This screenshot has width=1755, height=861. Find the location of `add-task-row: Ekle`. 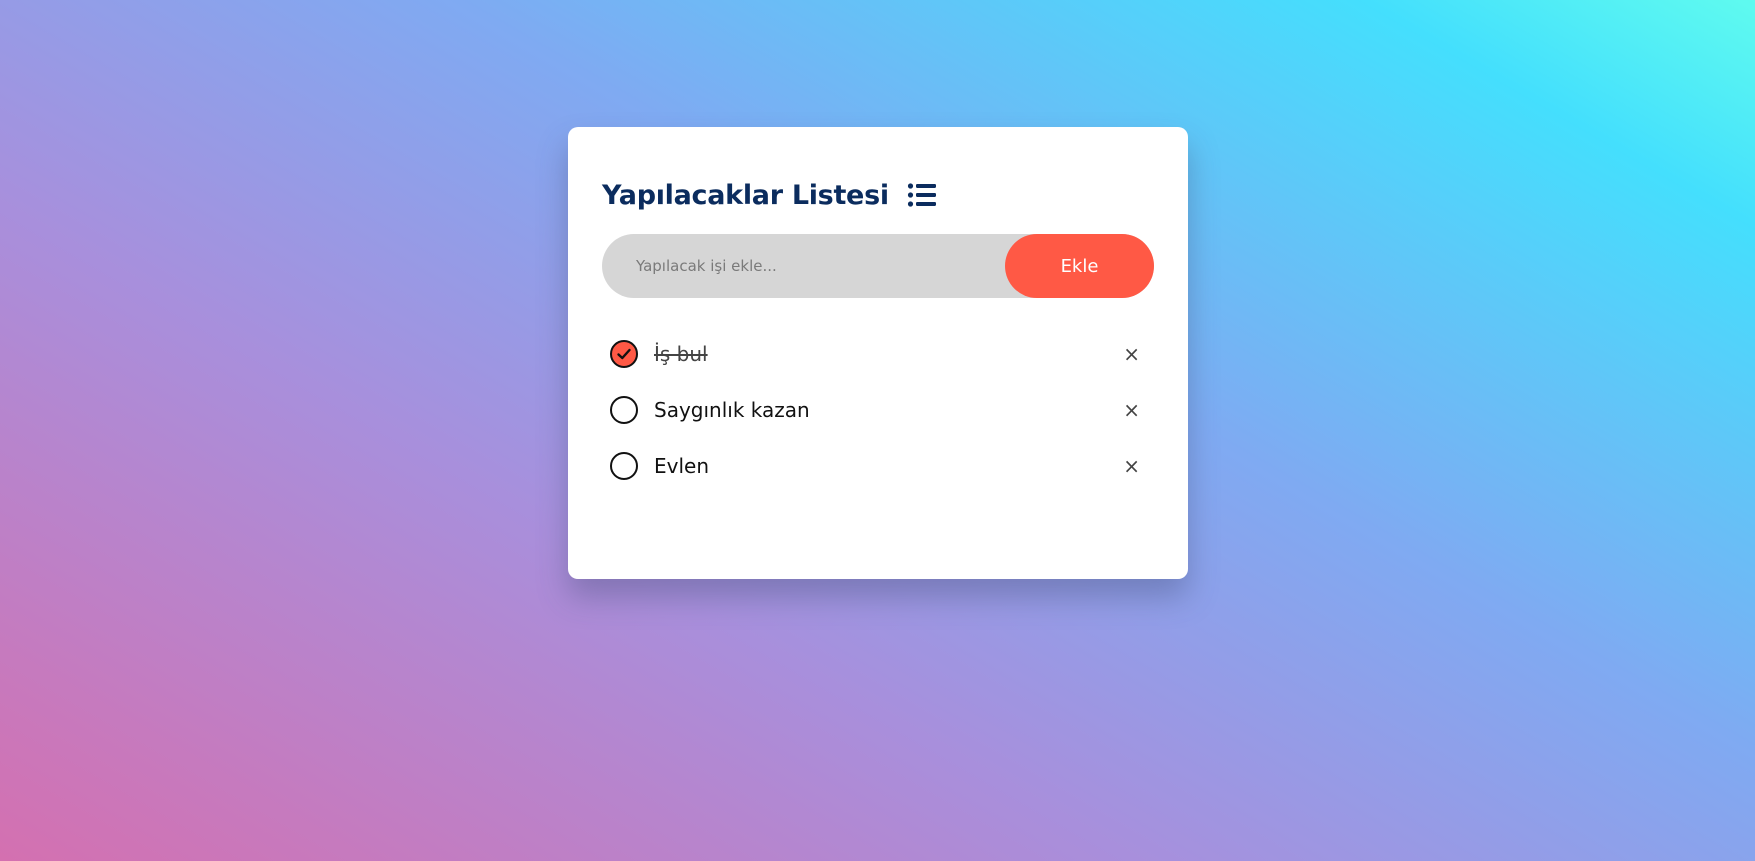

add-task-row: Ekle is located at coordinates (878, 266).